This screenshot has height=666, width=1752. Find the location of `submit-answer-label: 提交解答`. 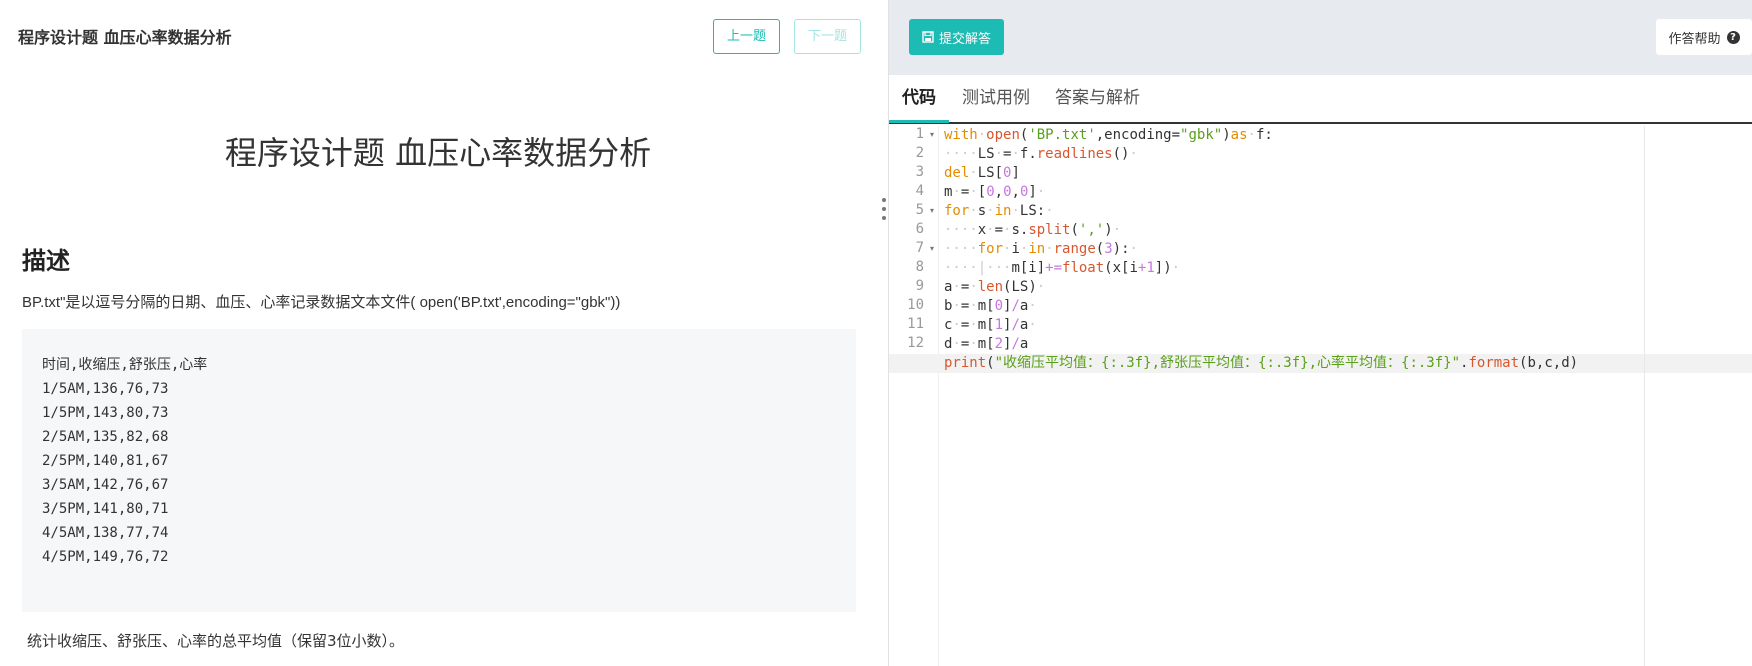

submit-answer-label: 提交解答 is located at coordinates (964, 39).